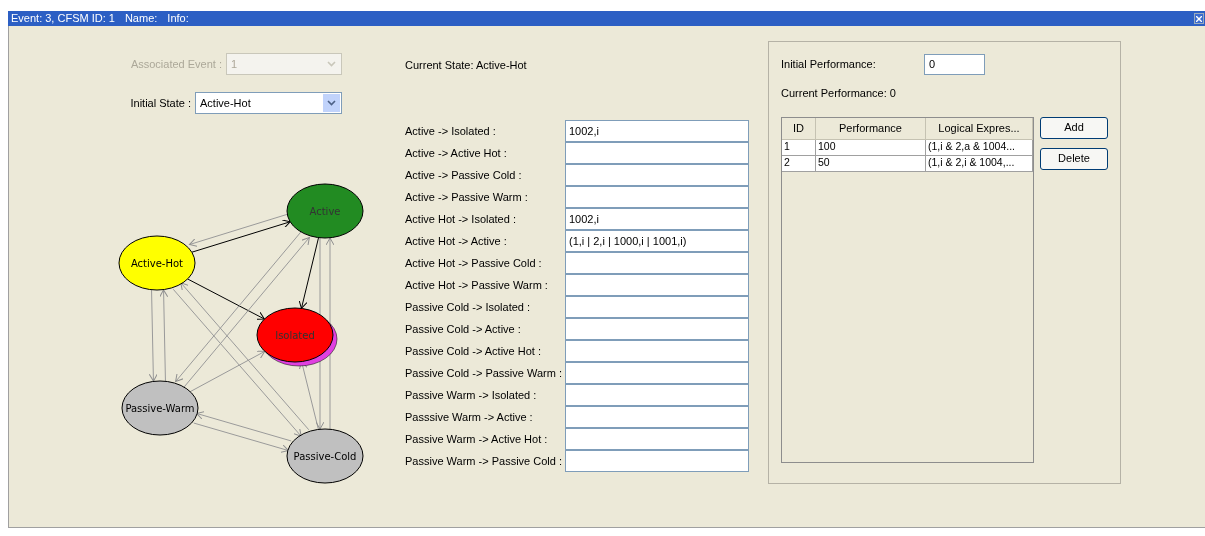 This screenshot has height=536, width=1205. I want to click on transition-label: Passive Cold -> Active Hot :, so click(474, 351).